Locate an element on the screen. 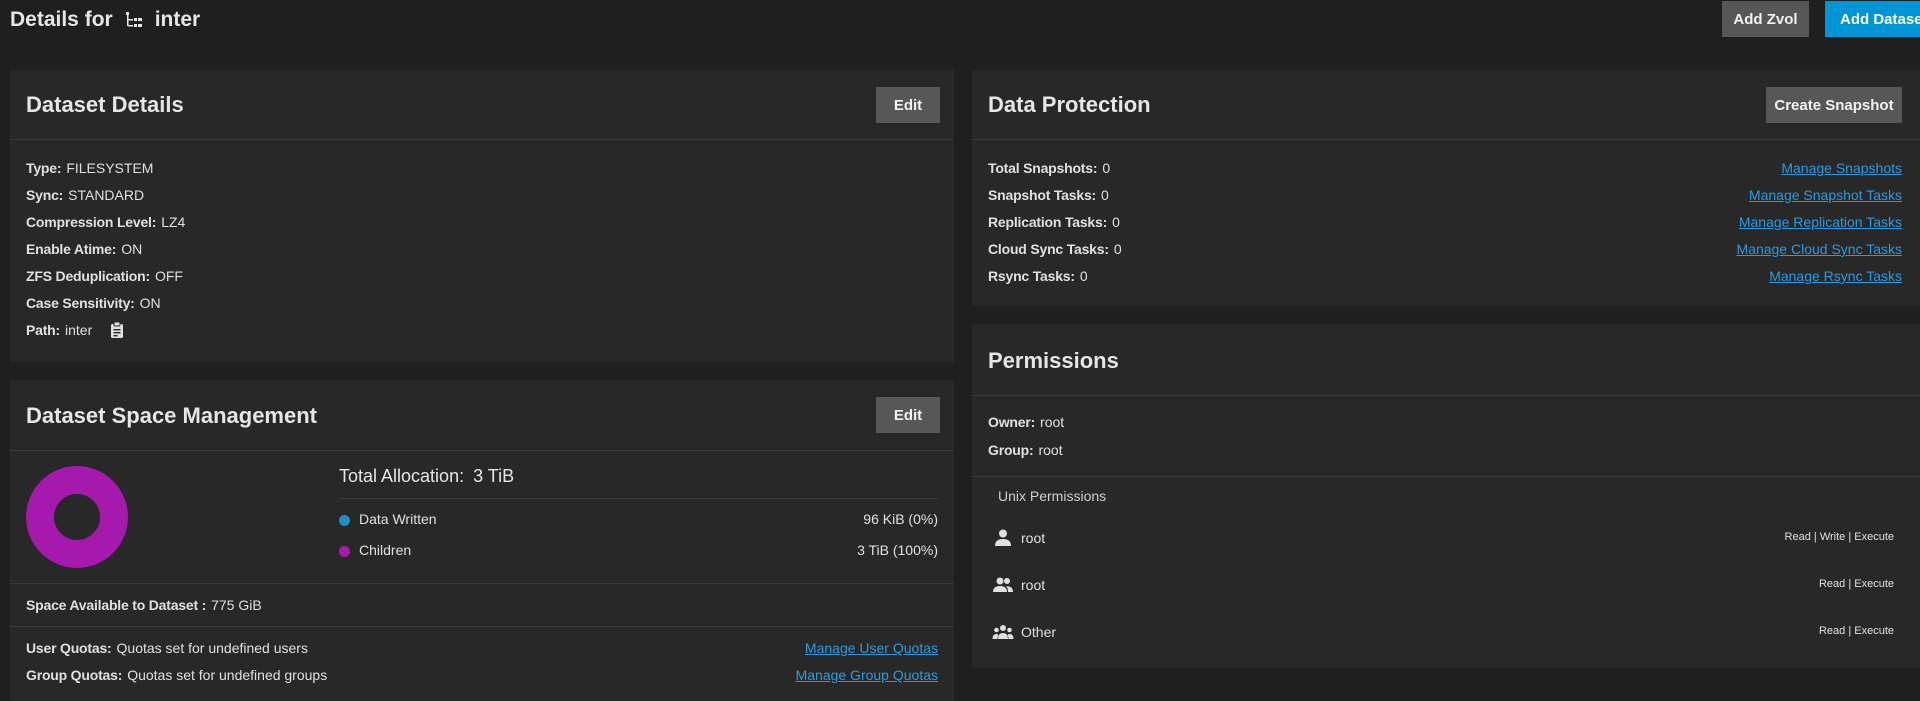 The image size is (1920, 701). replication-tasks-field: Replication Tasks: 0 is located at coordinates (1054, 222).